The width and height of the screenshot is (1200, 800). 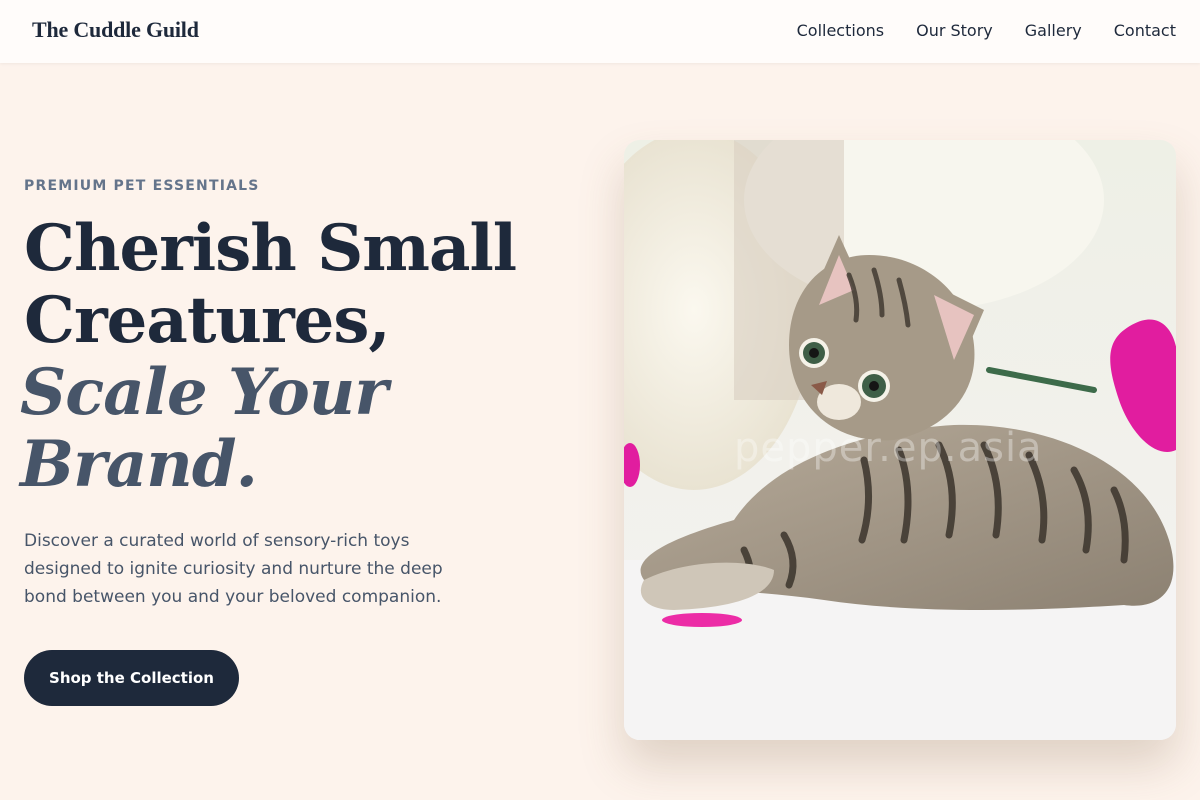 What do you see at coordinates (207, 320) in the screenshot?
I see `headline-line-2: Creatures,` at bounding box center [207, 320].